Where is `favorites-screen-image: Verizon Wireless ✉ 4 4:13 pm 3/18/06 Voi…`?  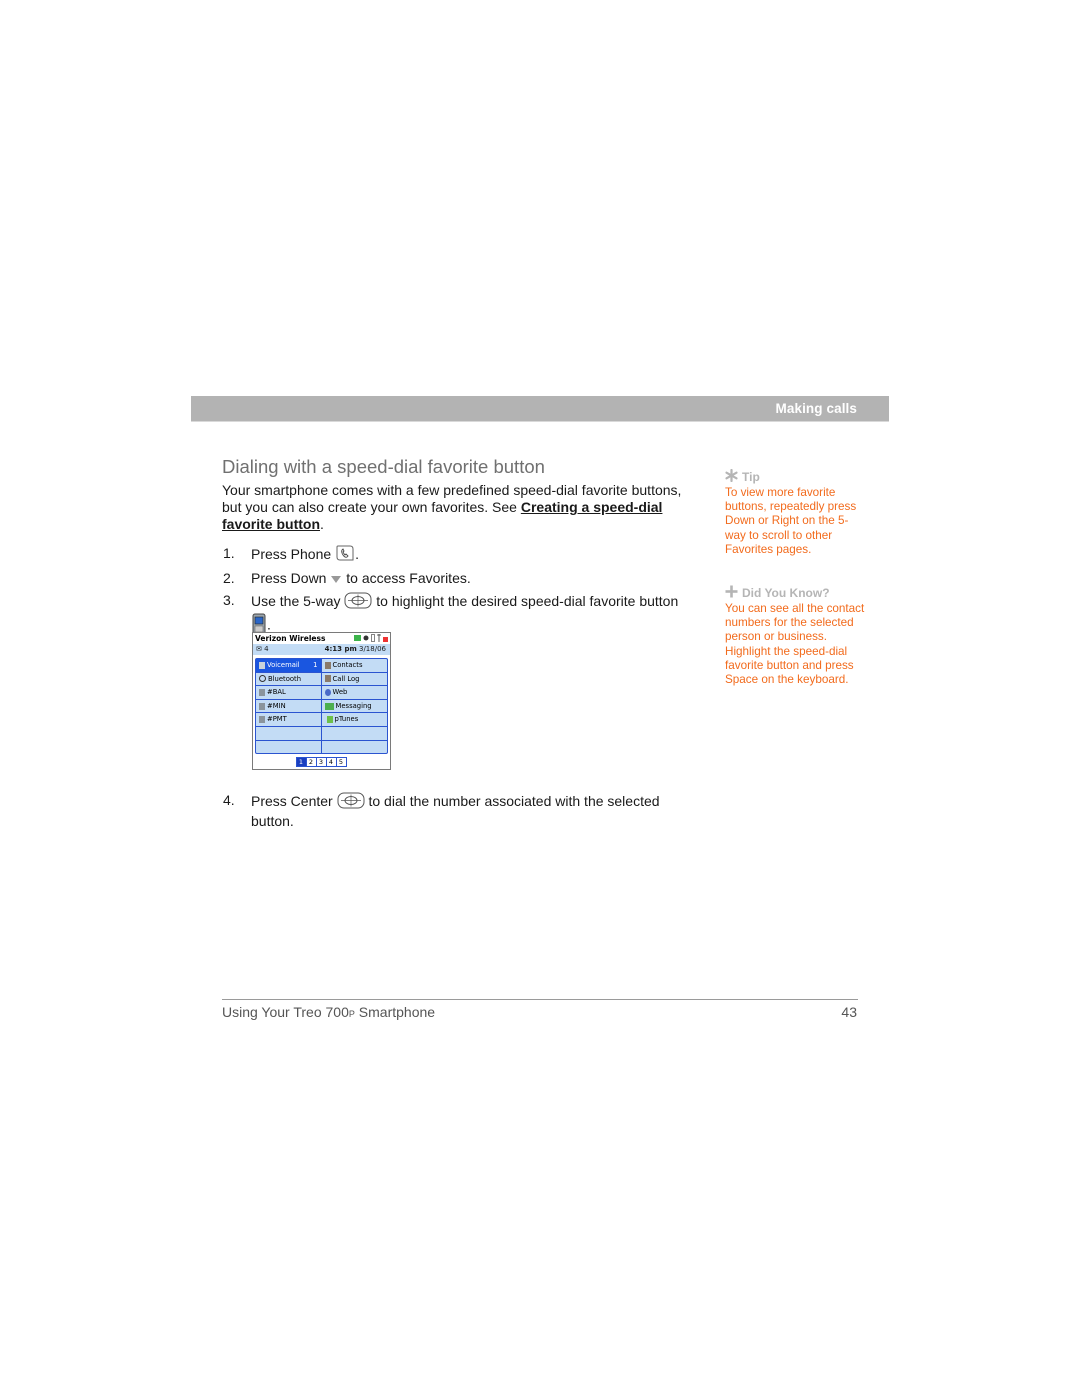 favorites-screen-image: Verizon Wireless ✉ 4 4:13 pm 3/18/06 Voi… is located at coordinates (321, 701).